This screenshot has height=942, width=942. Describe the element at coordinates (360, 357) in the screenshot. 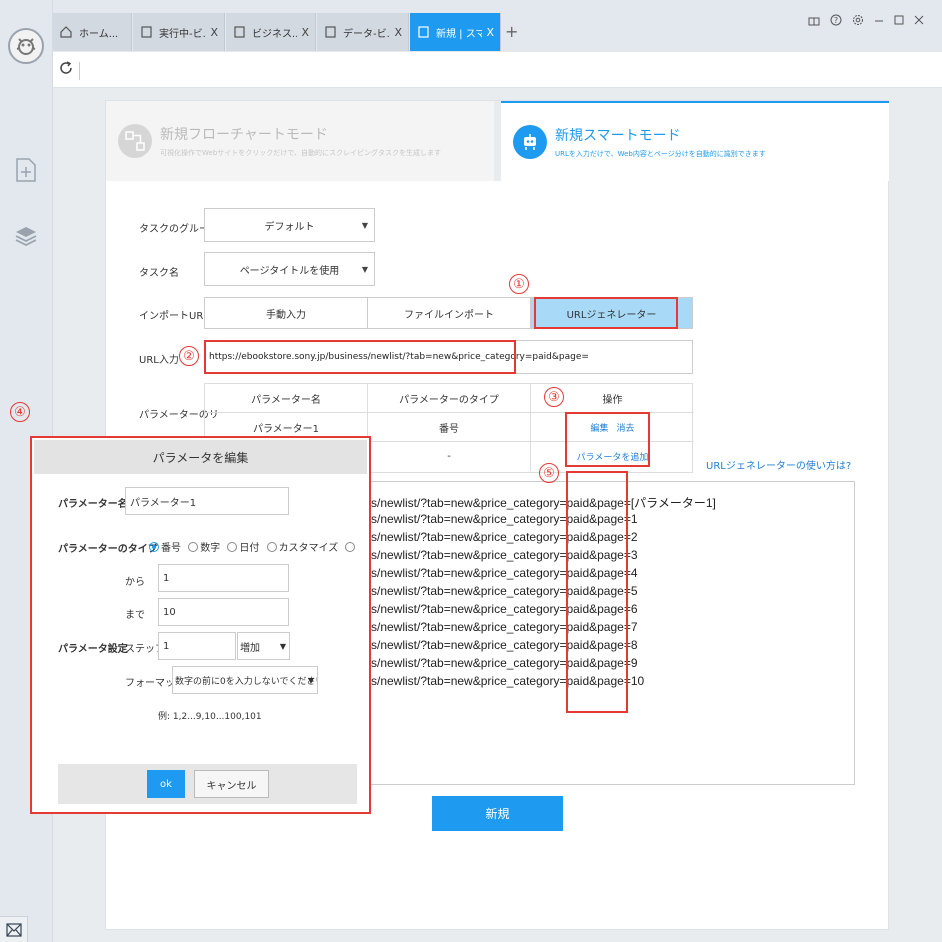

I see `annotation-box-url-input` at that location.